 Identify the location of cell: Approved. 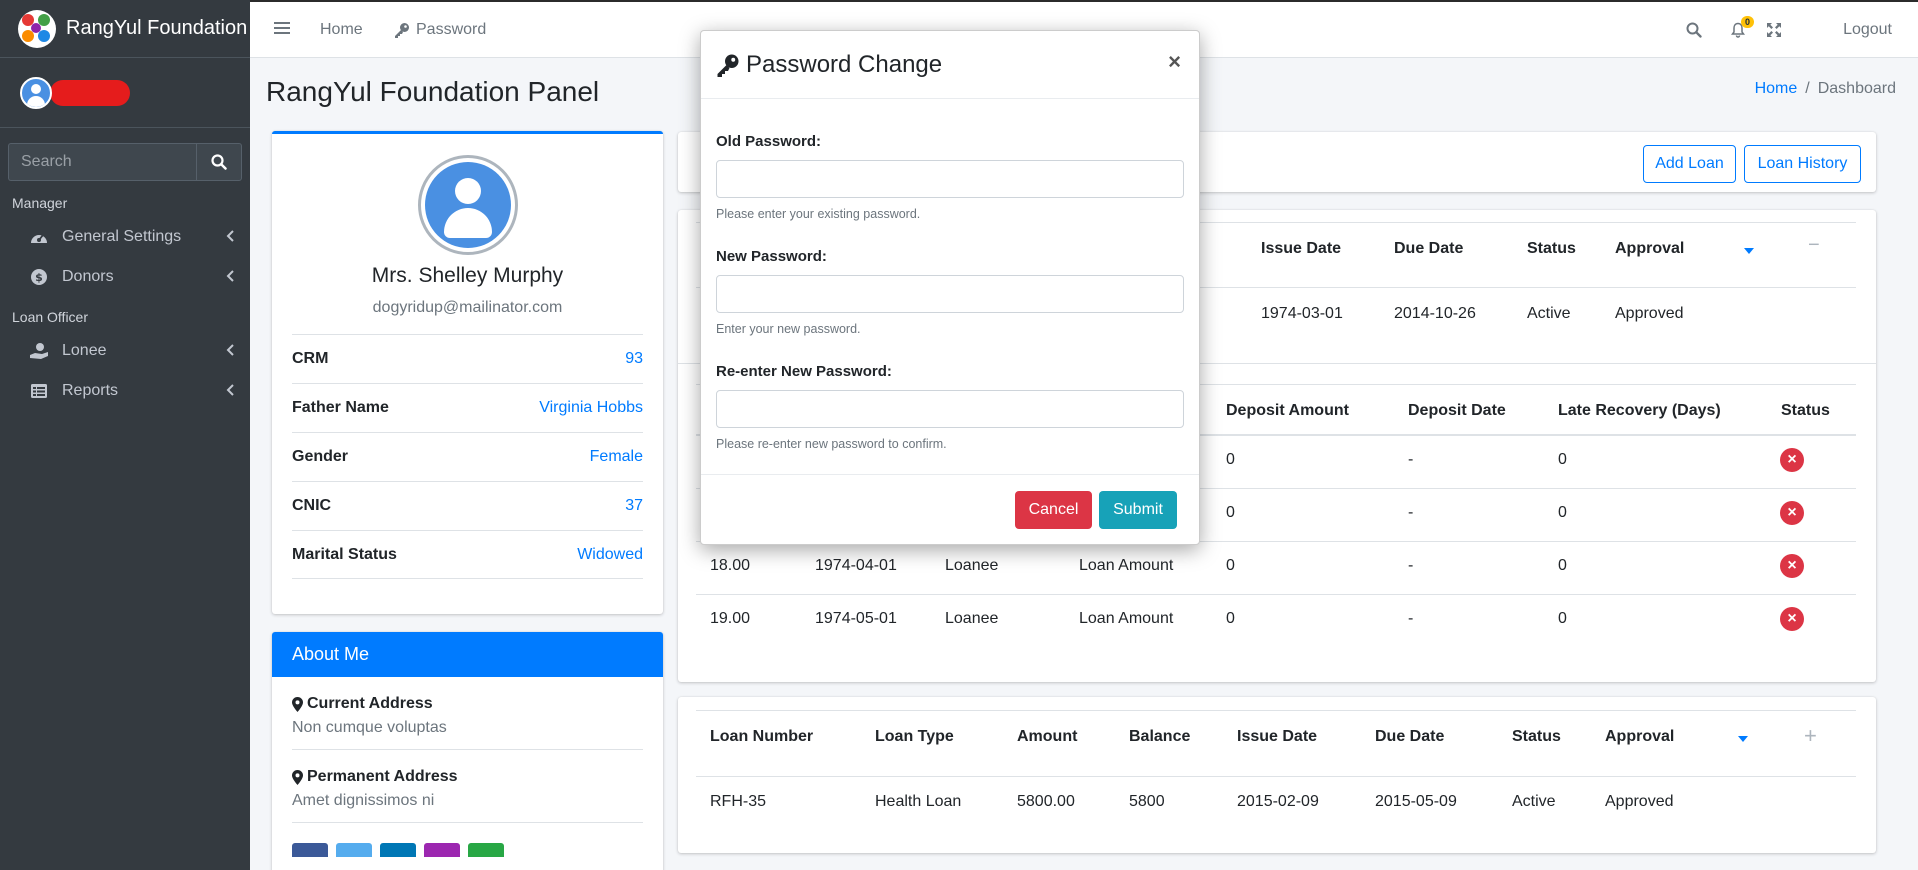
(1649, 313).